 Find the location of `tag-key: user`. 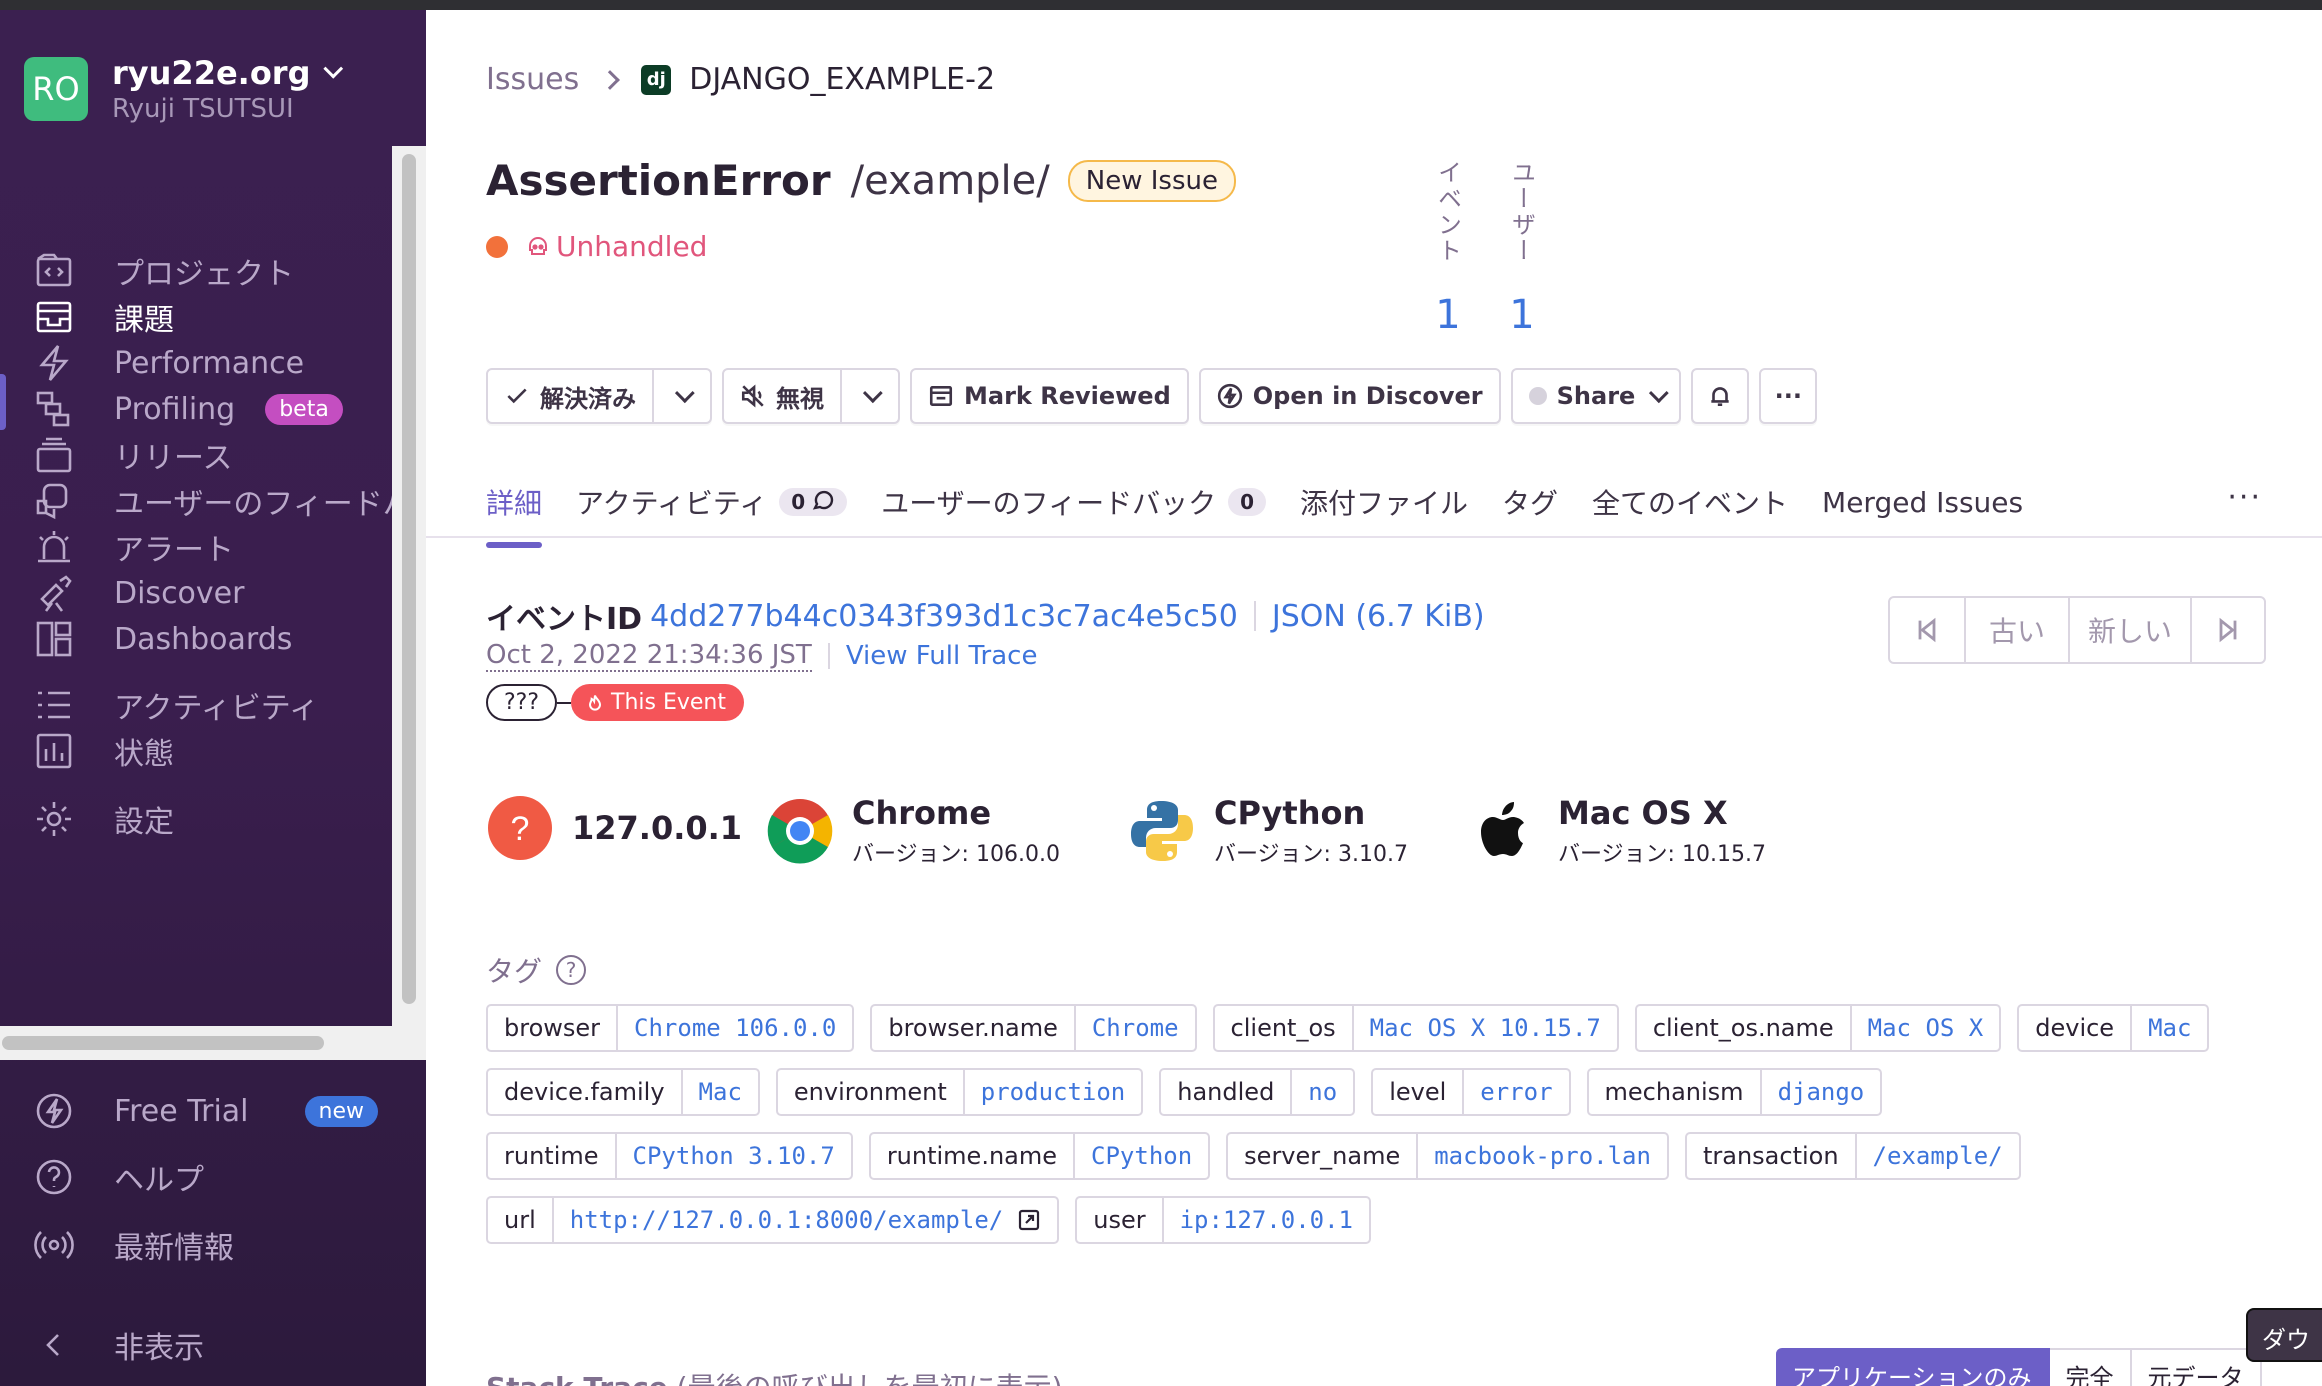

tag-key: user is located at coordinates (1120, 1220).